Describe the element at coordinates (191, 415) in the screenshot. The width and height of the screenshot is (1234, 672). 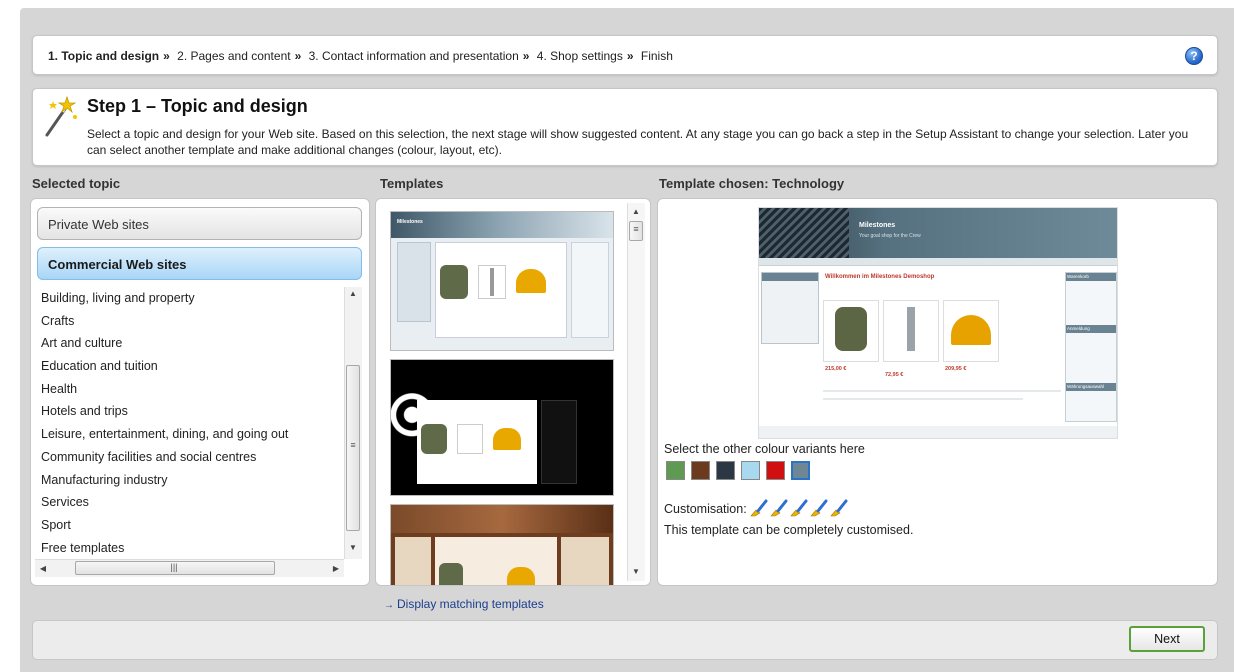
I see `topic-item: Hotels and trips` at that location.